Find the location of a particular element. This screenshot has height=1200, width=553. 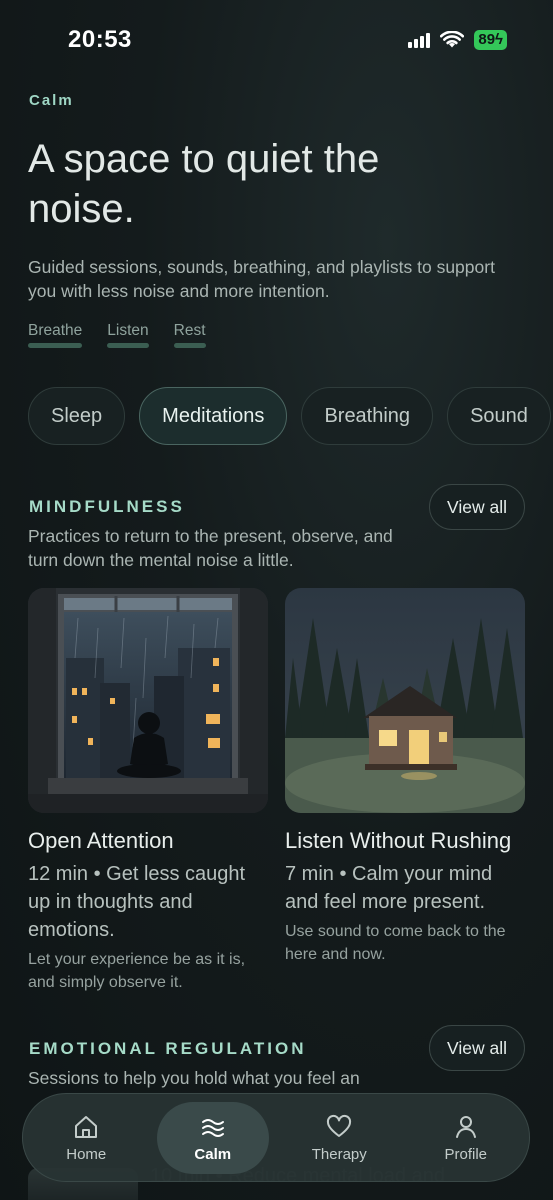

mini-tab-breathe: Breathe is located at coordinates (55, 335).